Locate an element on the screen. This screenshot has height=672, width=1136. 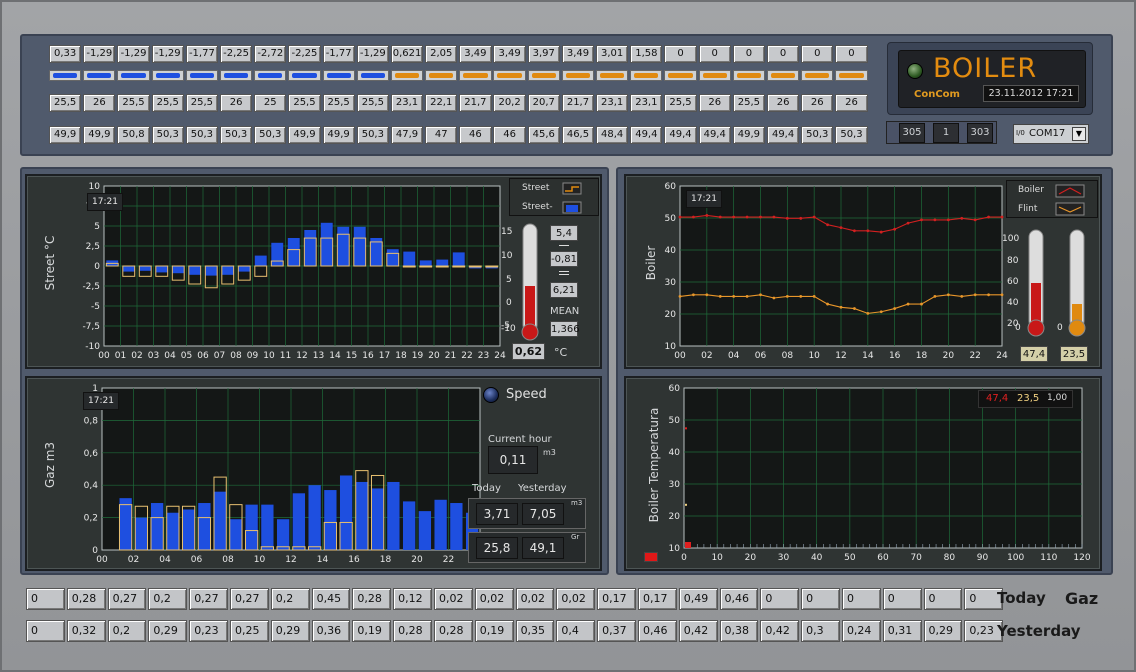
value-cell: 0 is located at coordinates (817, 54).